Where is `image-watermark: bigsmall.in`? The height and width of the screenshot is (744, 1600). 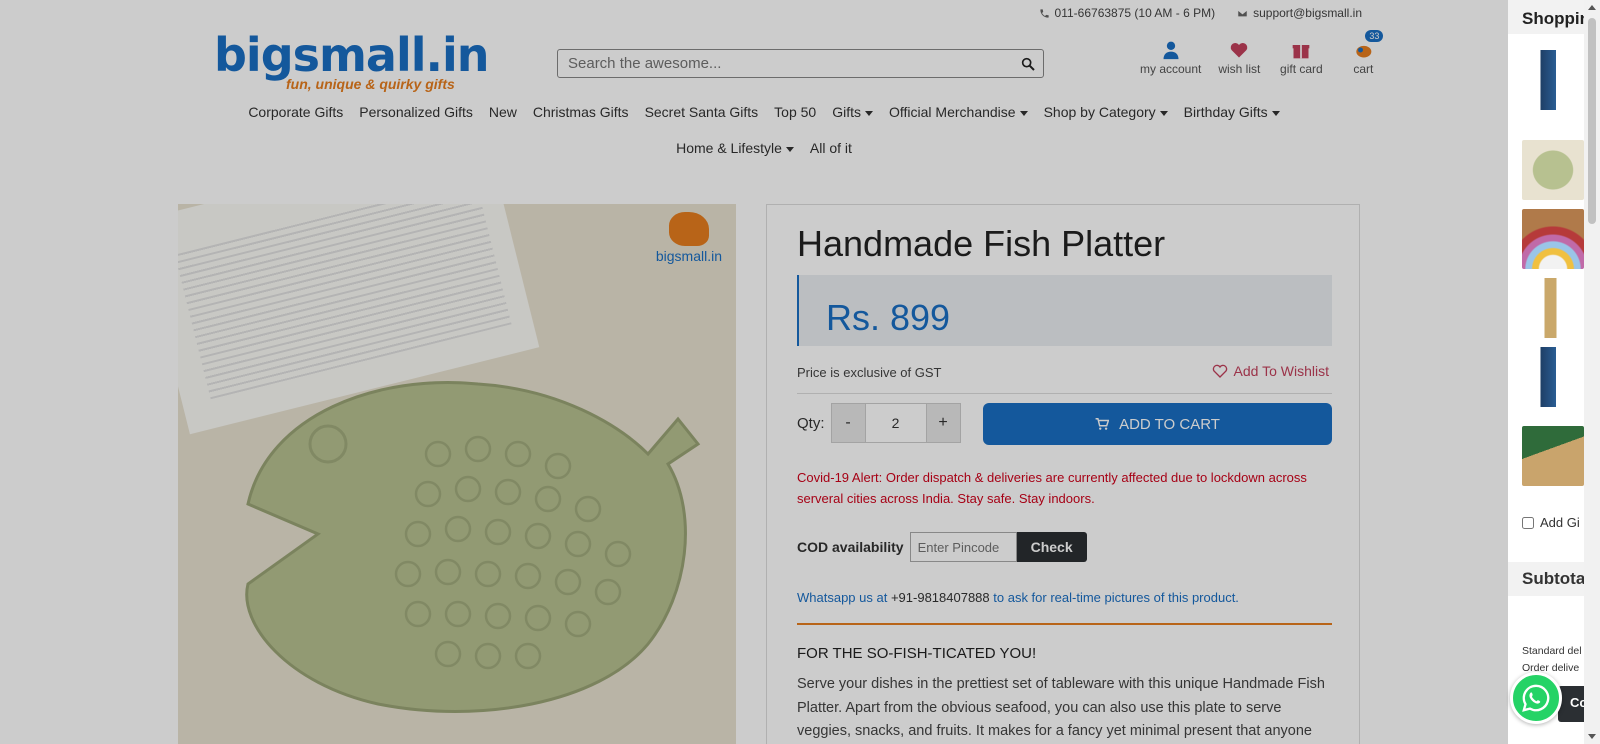
image-watermark: bigsmall.in is located at coordinates (689, 238).